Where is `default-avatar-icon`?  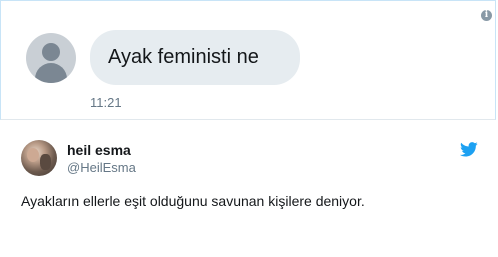
default-avatar-icon is located at coordinates (51, 58).